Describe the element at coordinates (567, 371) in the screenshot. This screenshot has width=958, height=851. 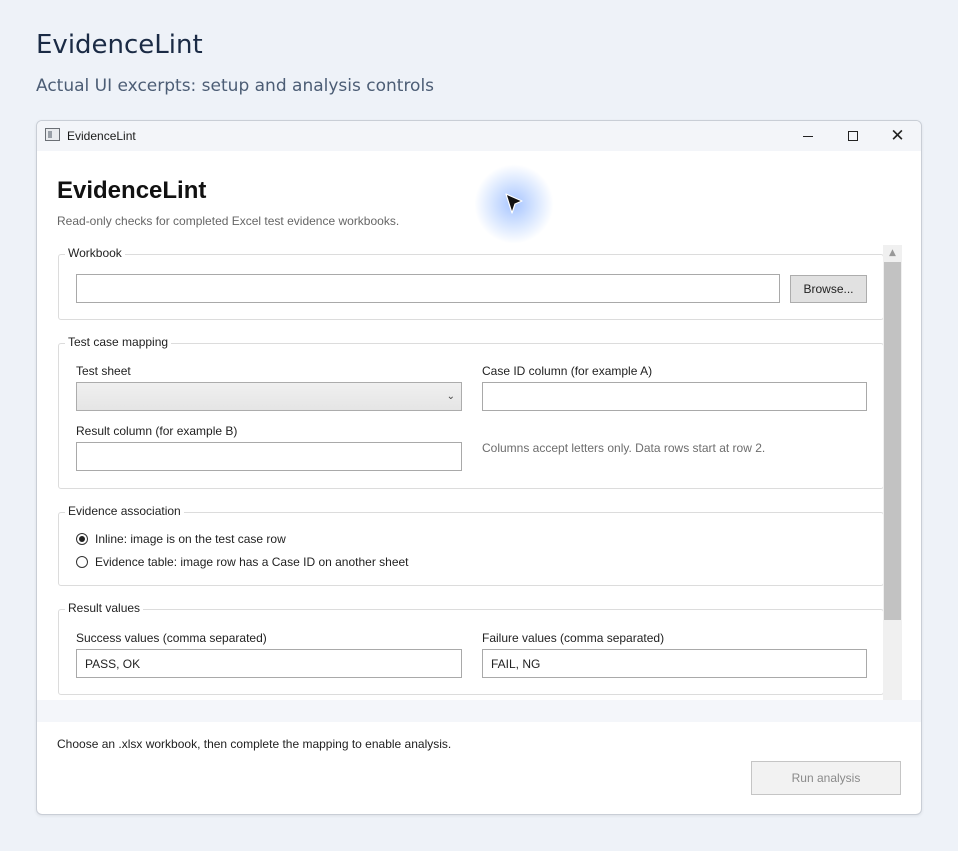
I see `case-id-column-label: Case ID column (for example A)` at that location.